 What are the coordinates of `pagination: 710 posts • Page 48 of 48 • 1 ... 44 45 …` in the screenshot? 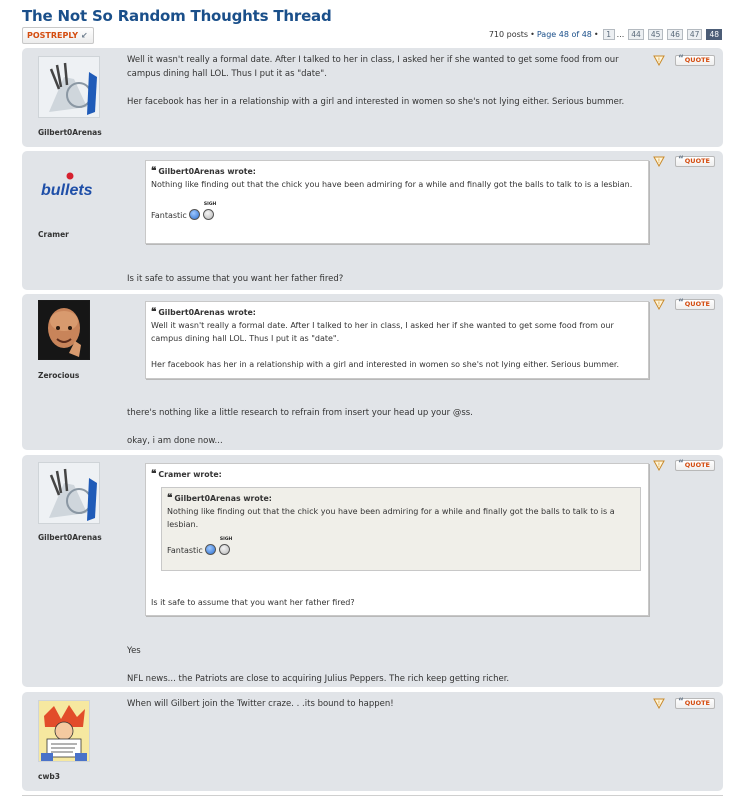 It's located at (605, 34).